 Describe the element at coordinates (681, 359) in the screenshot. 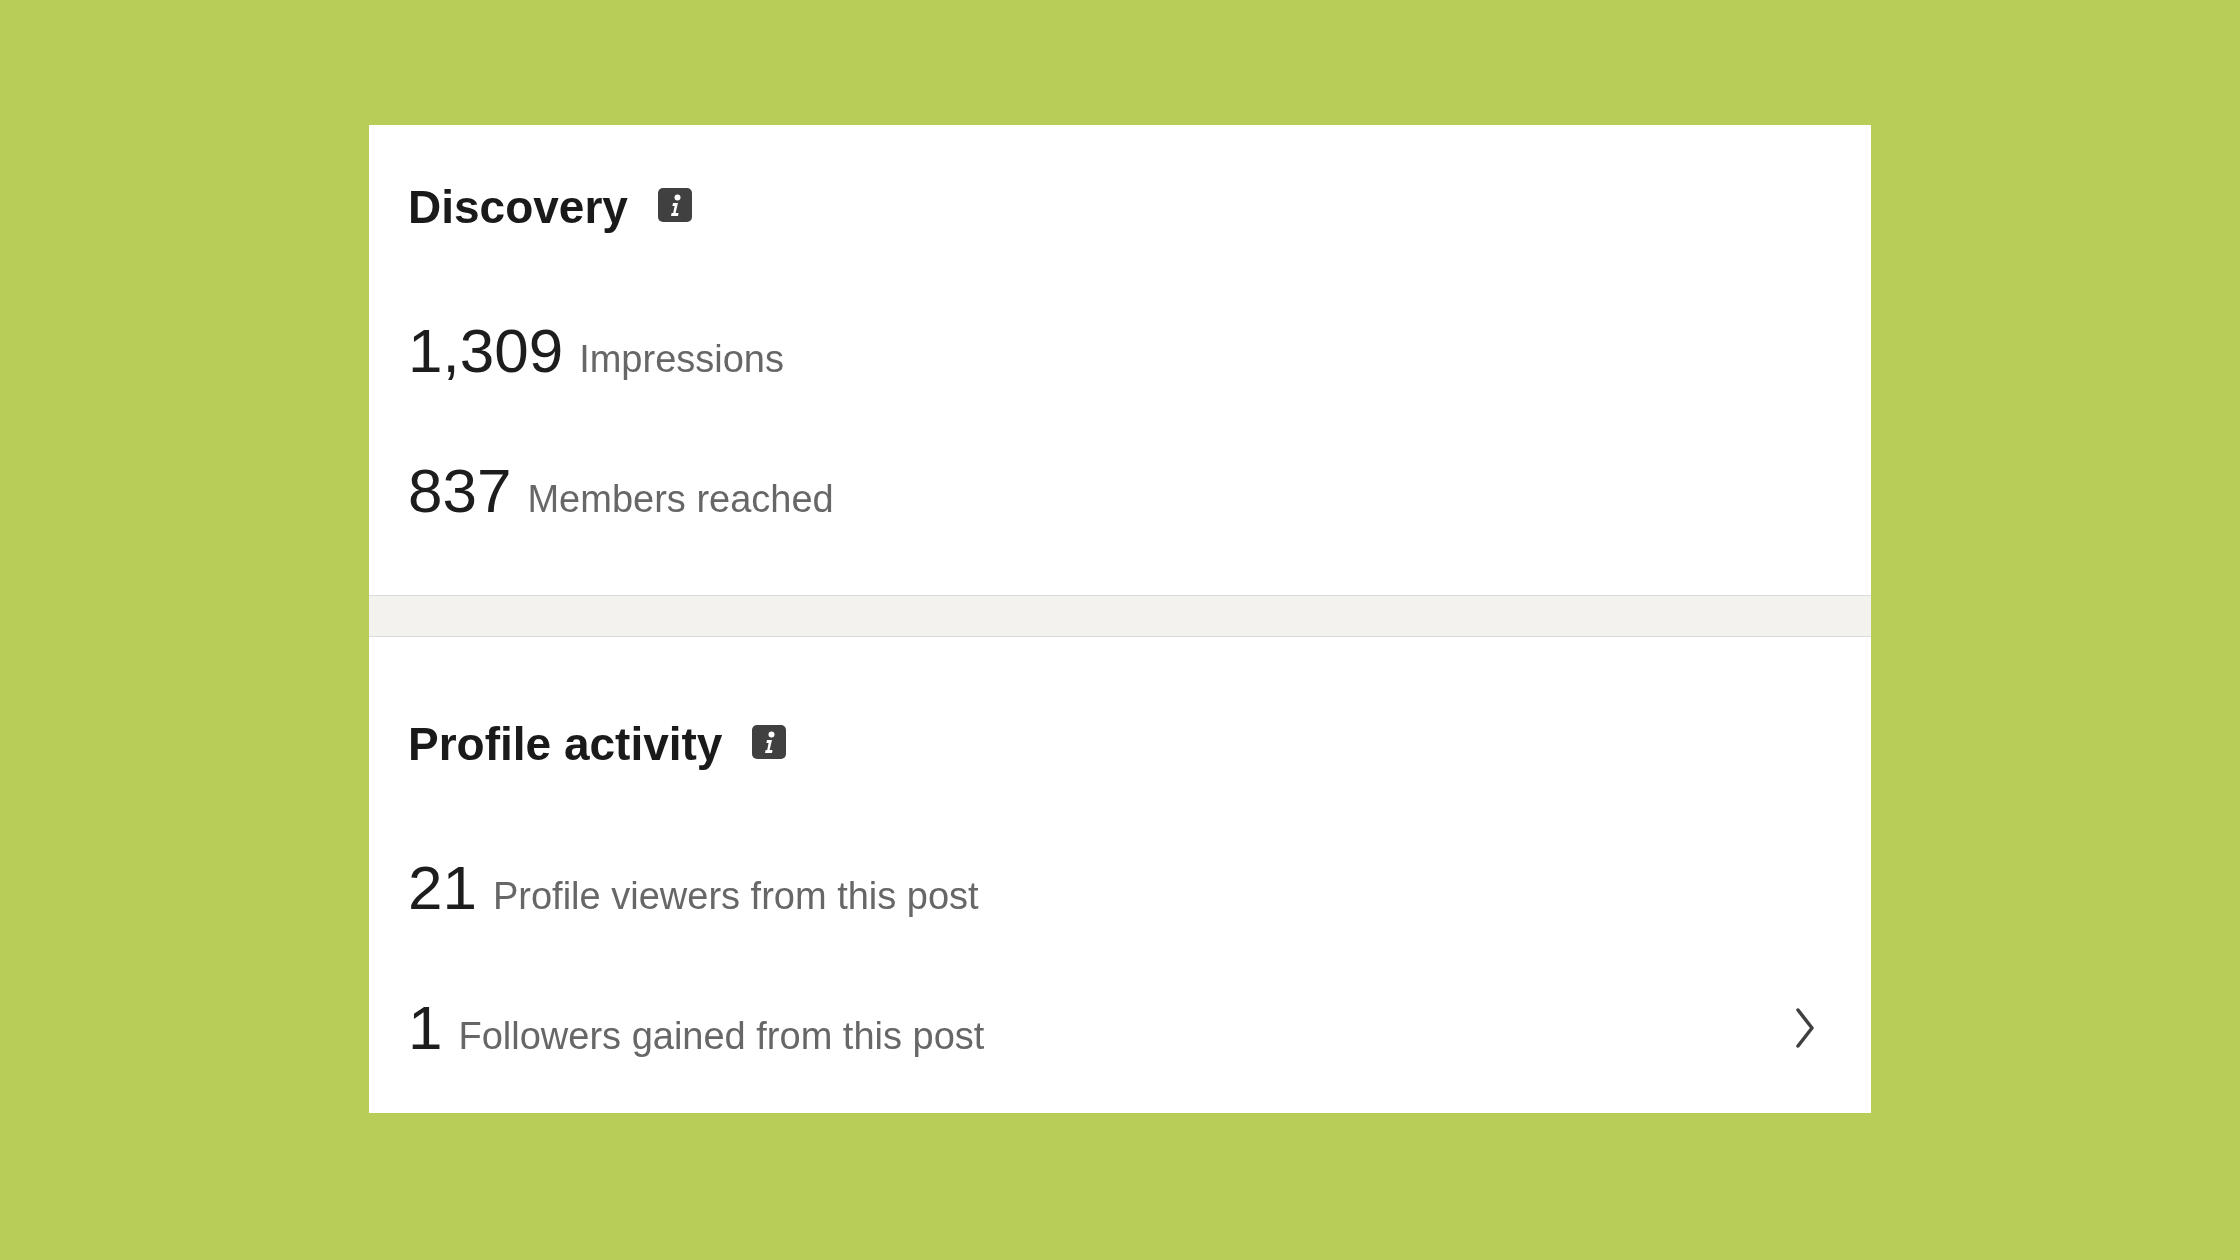

I see `stat-label: Impressions` at that location.